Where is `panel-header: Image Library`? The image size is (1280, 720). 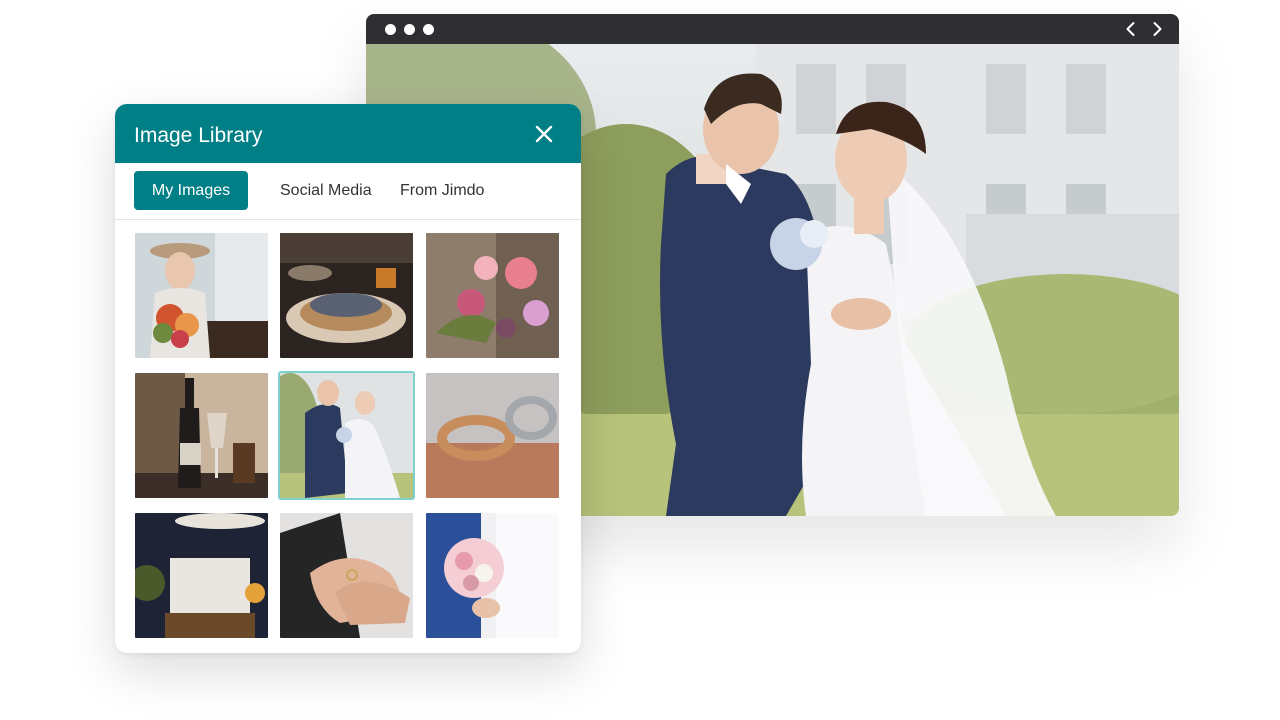
panel-header: Image Library is located at coordinates (348, 133).